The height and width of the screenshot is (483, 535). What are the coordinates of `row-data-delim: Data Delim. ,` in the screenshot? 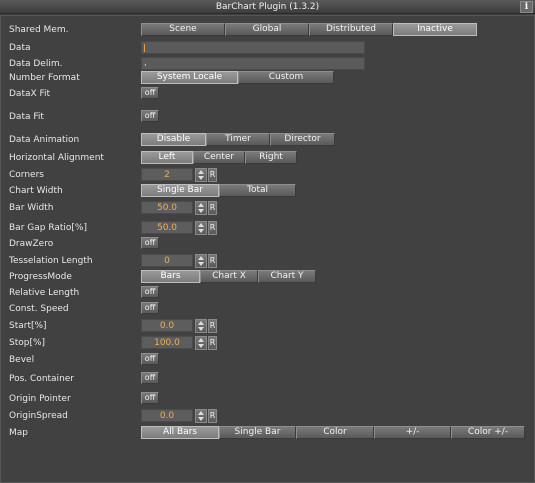 It's located at (268, 64).